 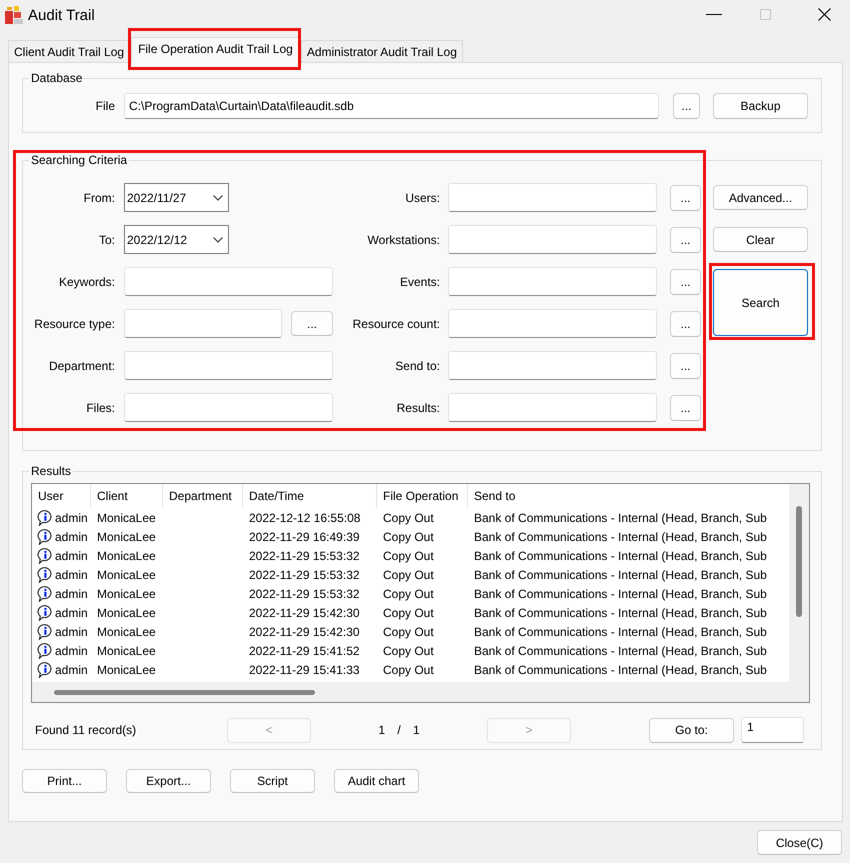 I want to click on table-cell-text: 2022-11-29 15:41:52, so click(x=304, y=651).